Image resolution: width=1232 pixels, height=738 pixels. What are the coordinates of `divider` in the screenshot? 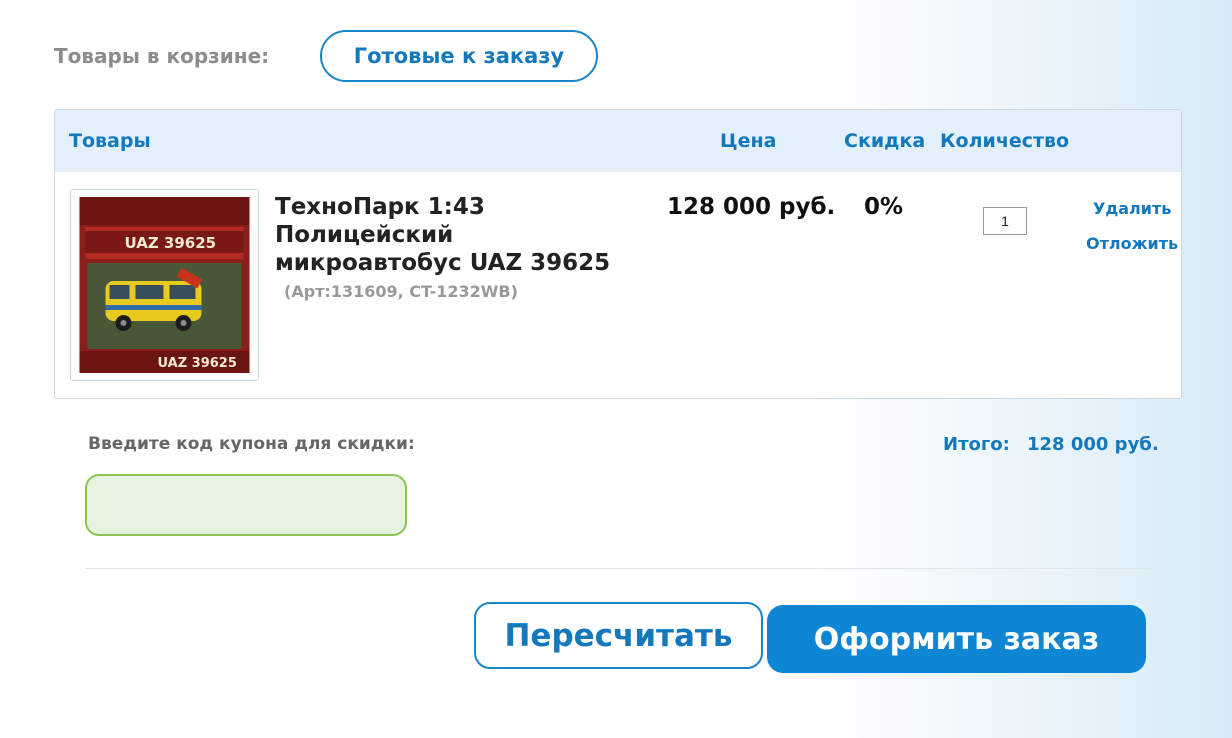 It's located at (617, 568).